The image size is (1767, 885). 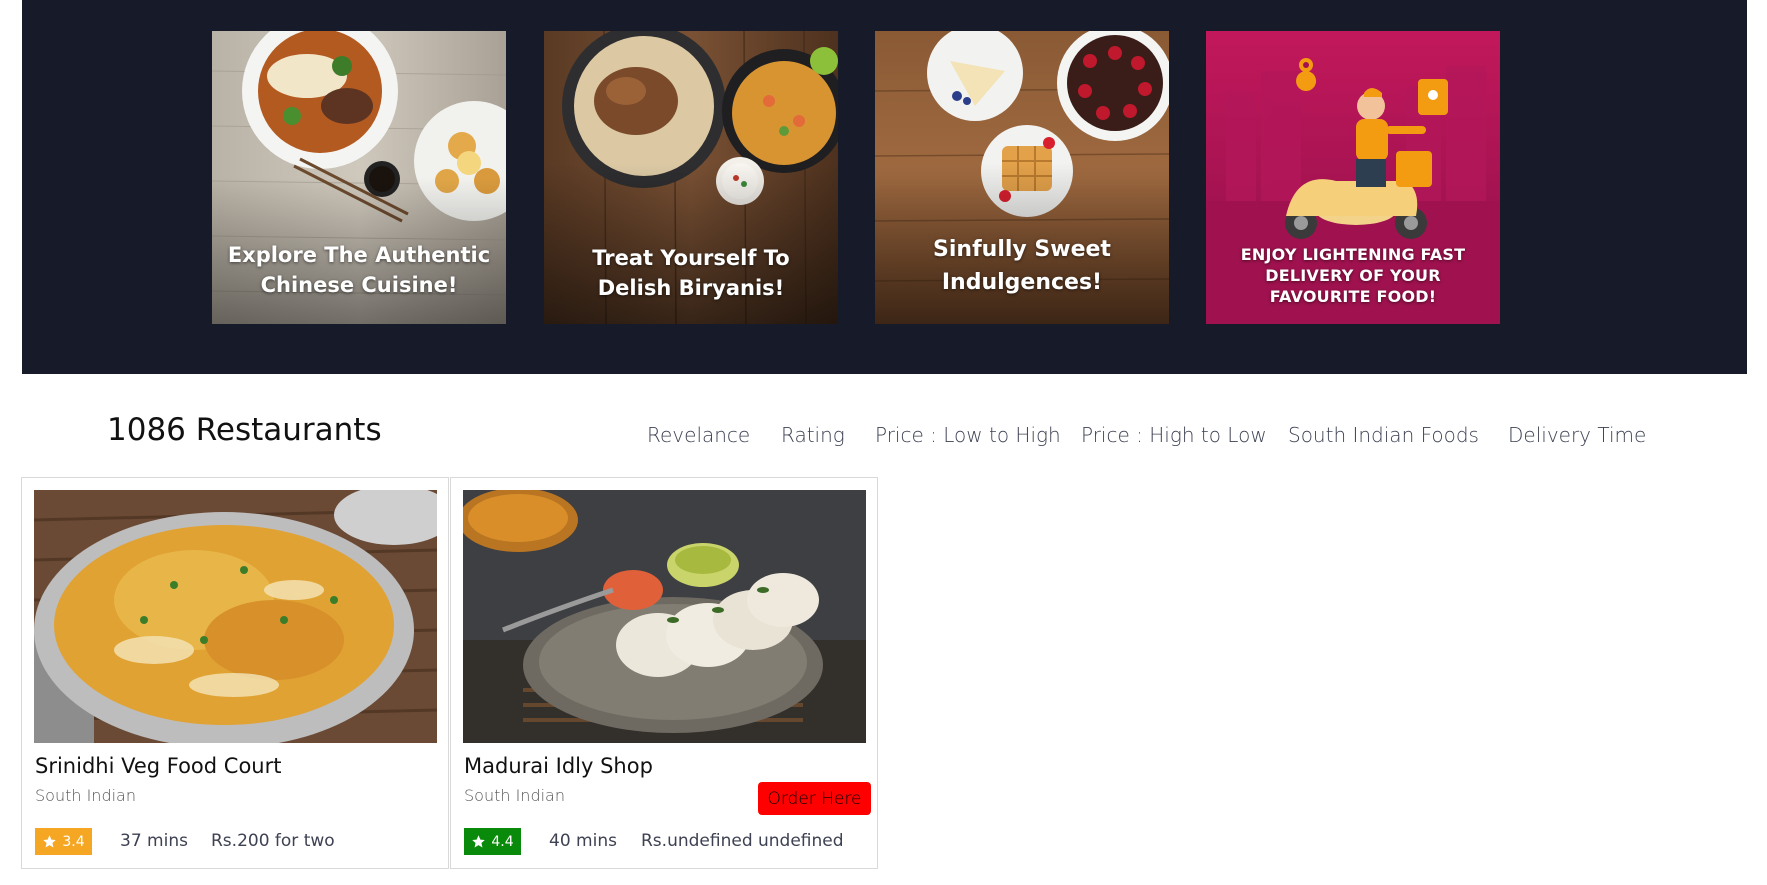 What do you see at coordinates (1022, 177) in the screenshot?
I see `offer-card-desserts: Sinfully Sweet Indulgences!` at bounding box center [1022, 177].